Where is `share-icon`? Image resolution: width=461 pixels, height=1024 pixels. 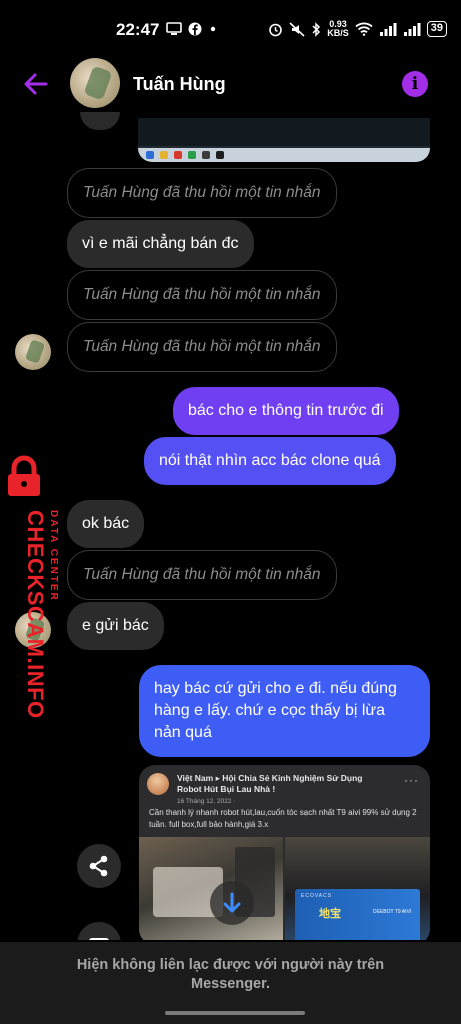
share-icon is located at coordinates (98, 866).